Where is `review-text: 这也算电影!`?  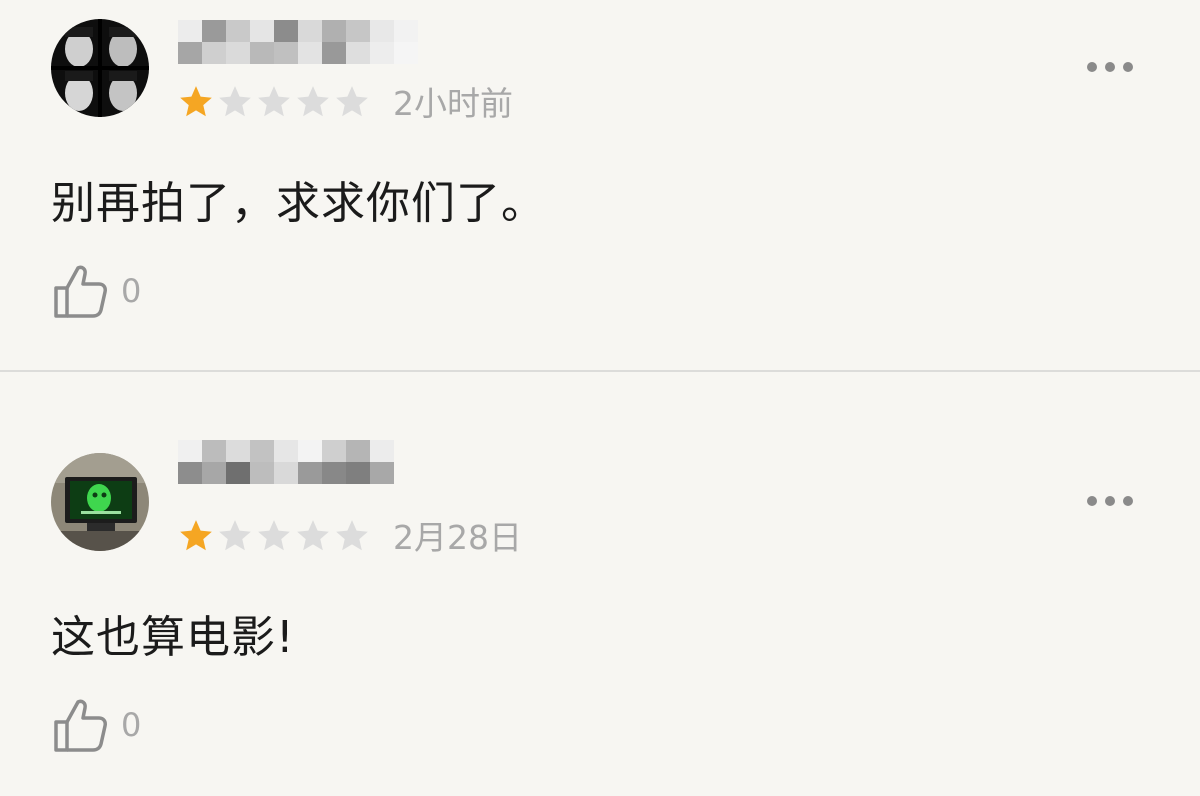 review-text: 这也算电影! is located at coordinates (173, 637).